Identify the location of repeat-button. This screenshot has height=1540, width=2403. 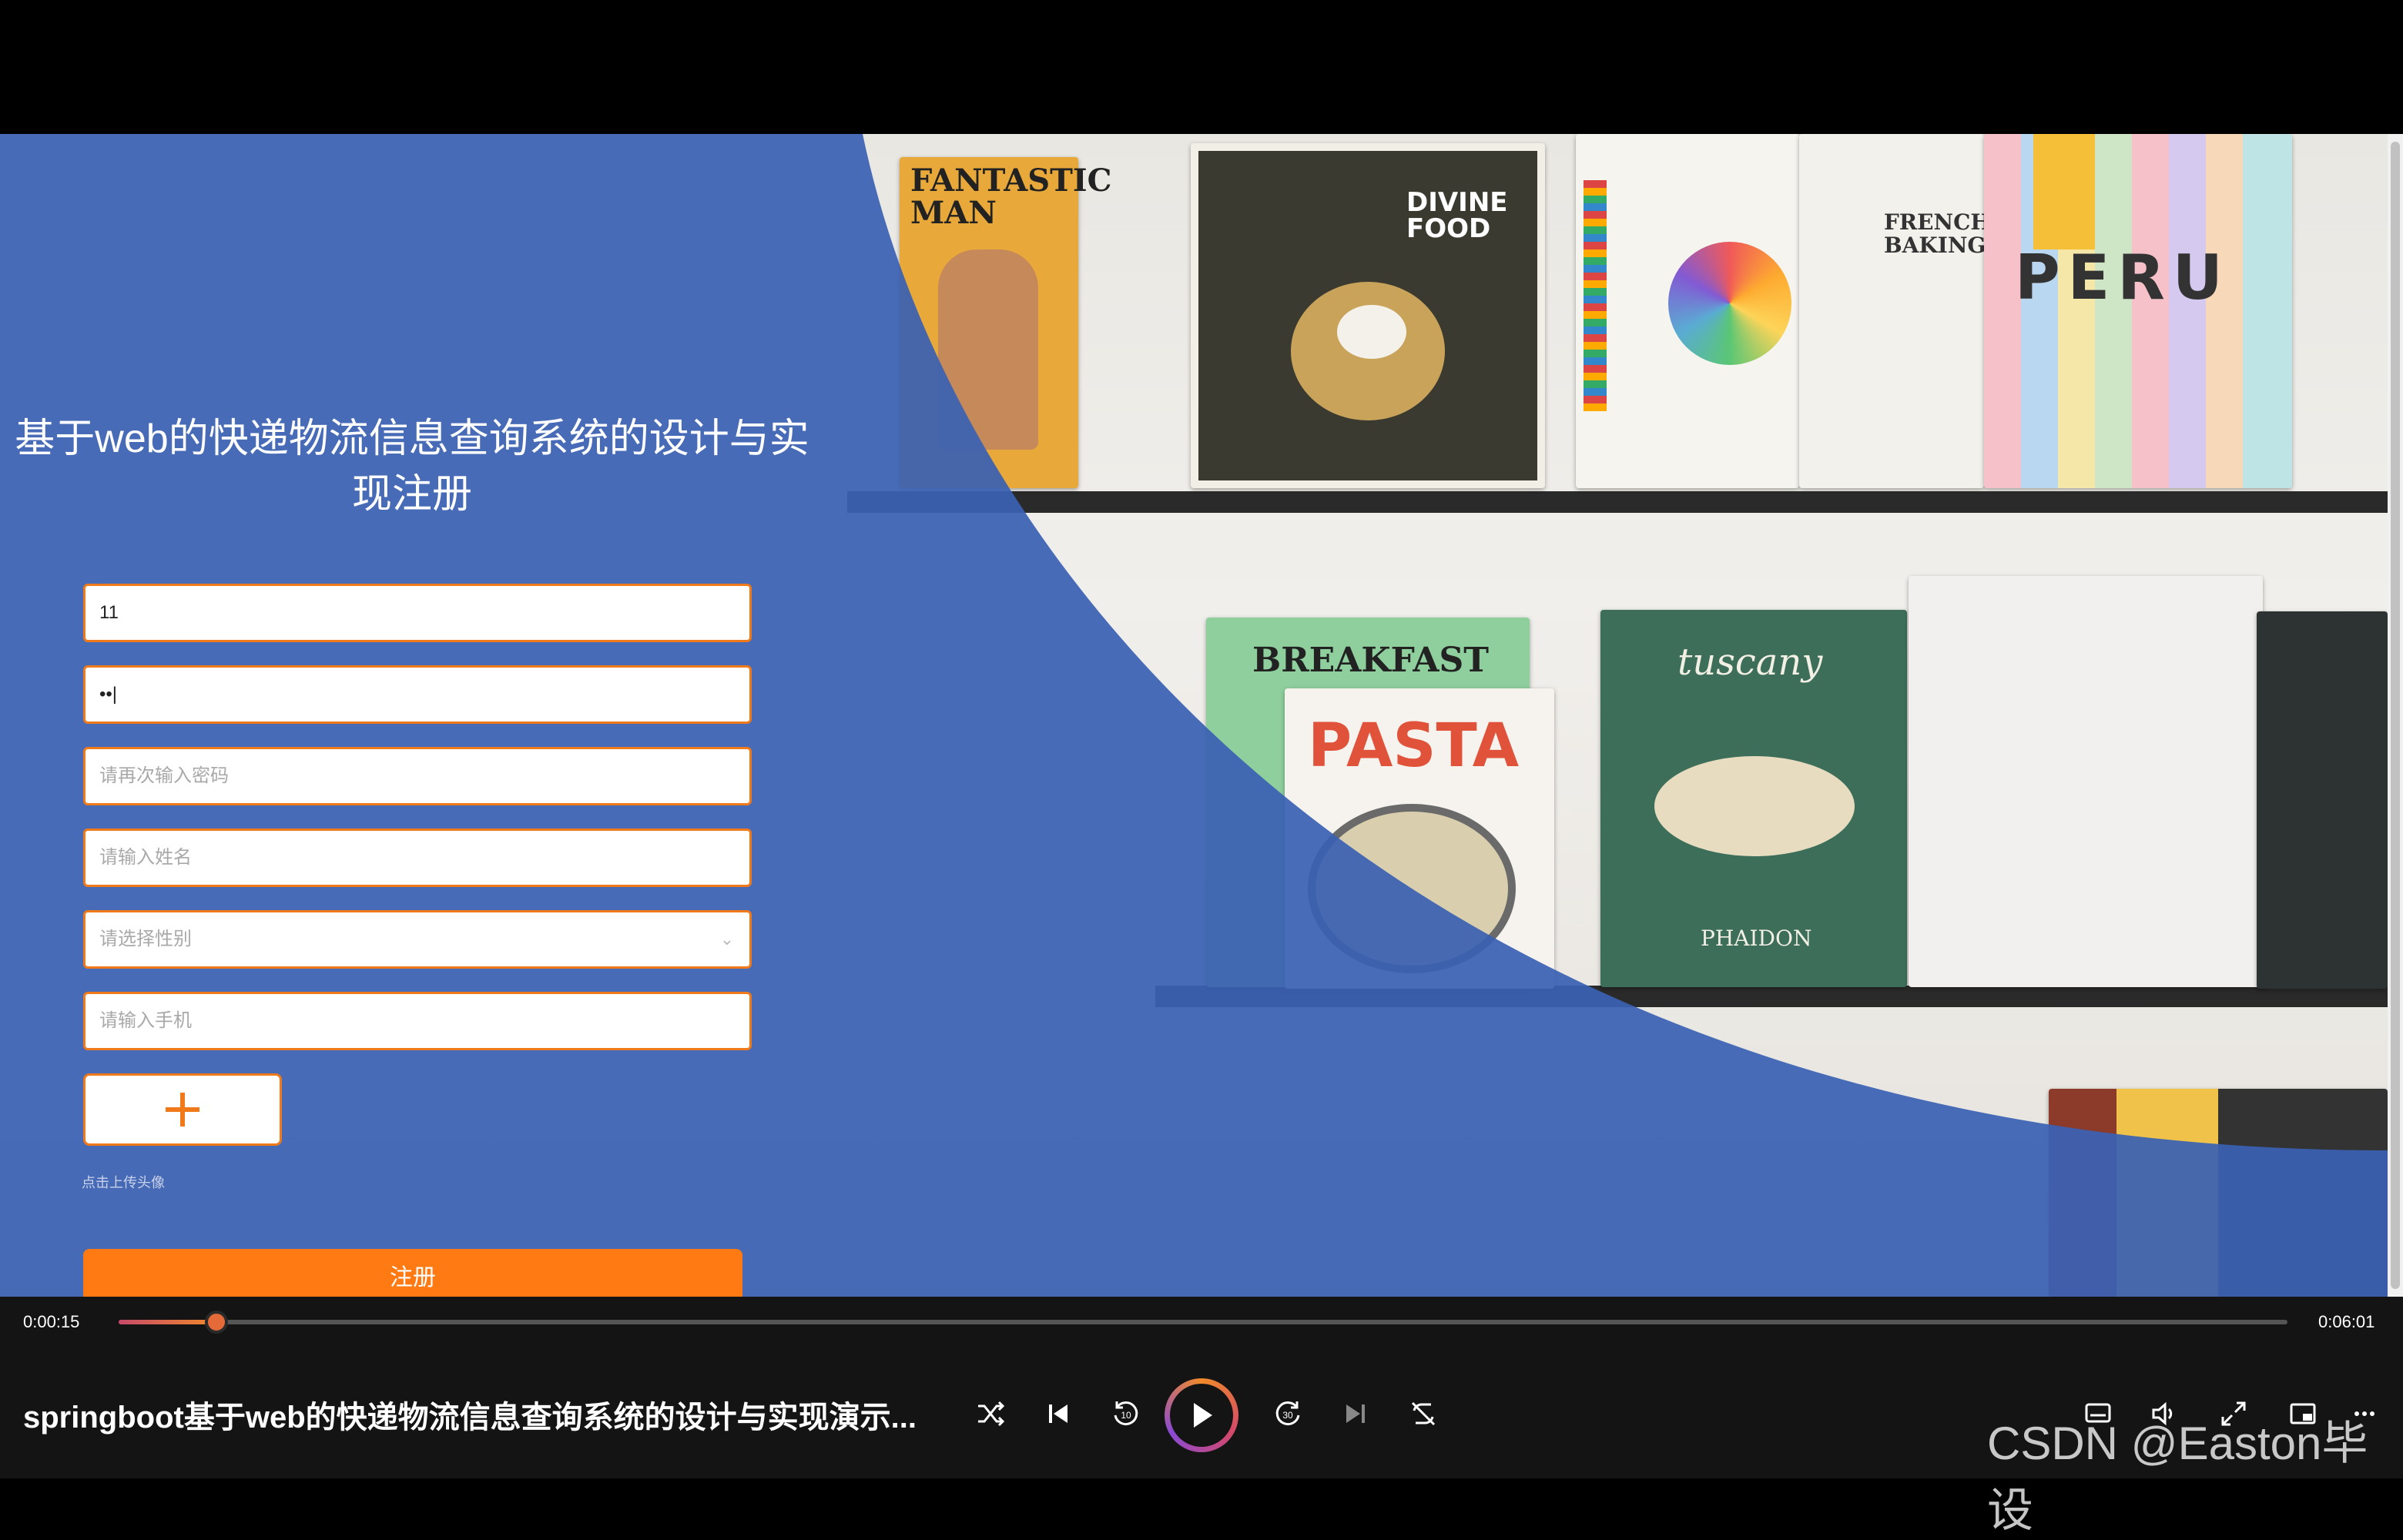
(1423, 1413).